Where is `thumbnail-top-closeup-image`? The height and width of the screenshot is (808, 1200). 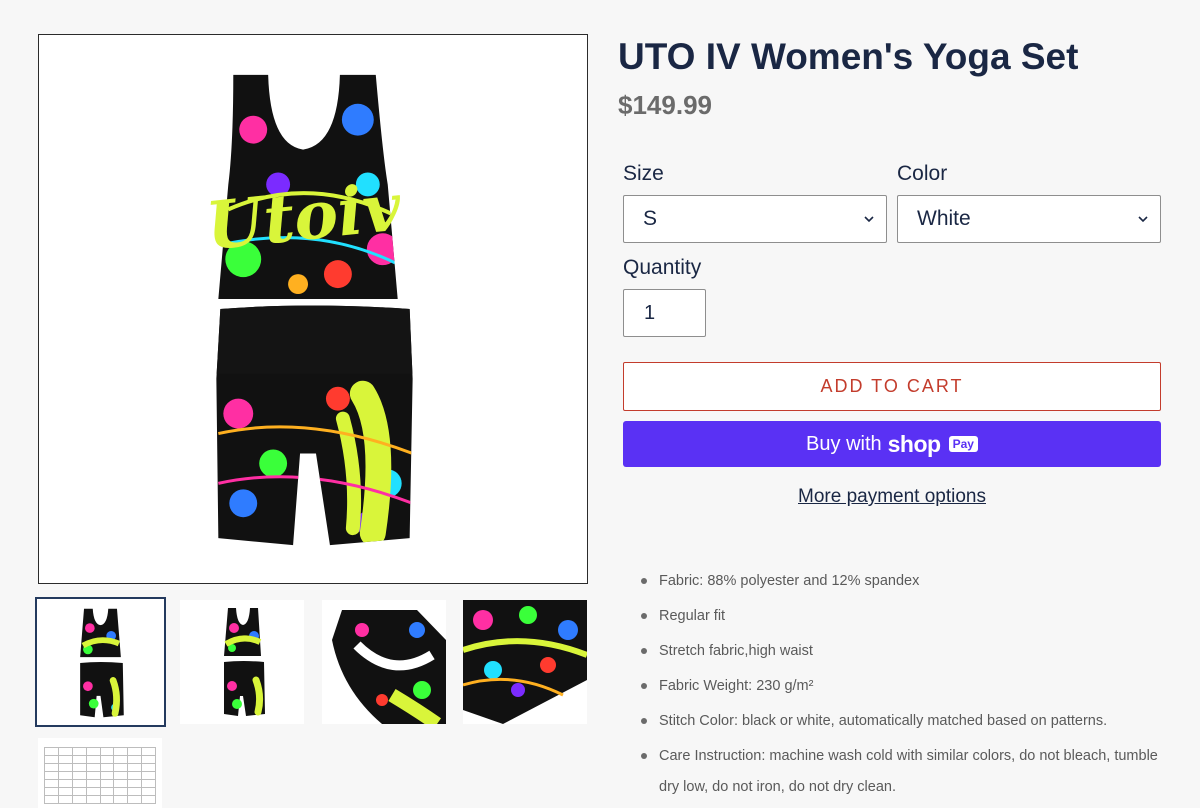
thumbnail-top-closeup-image is located at coordinates (384, 662).